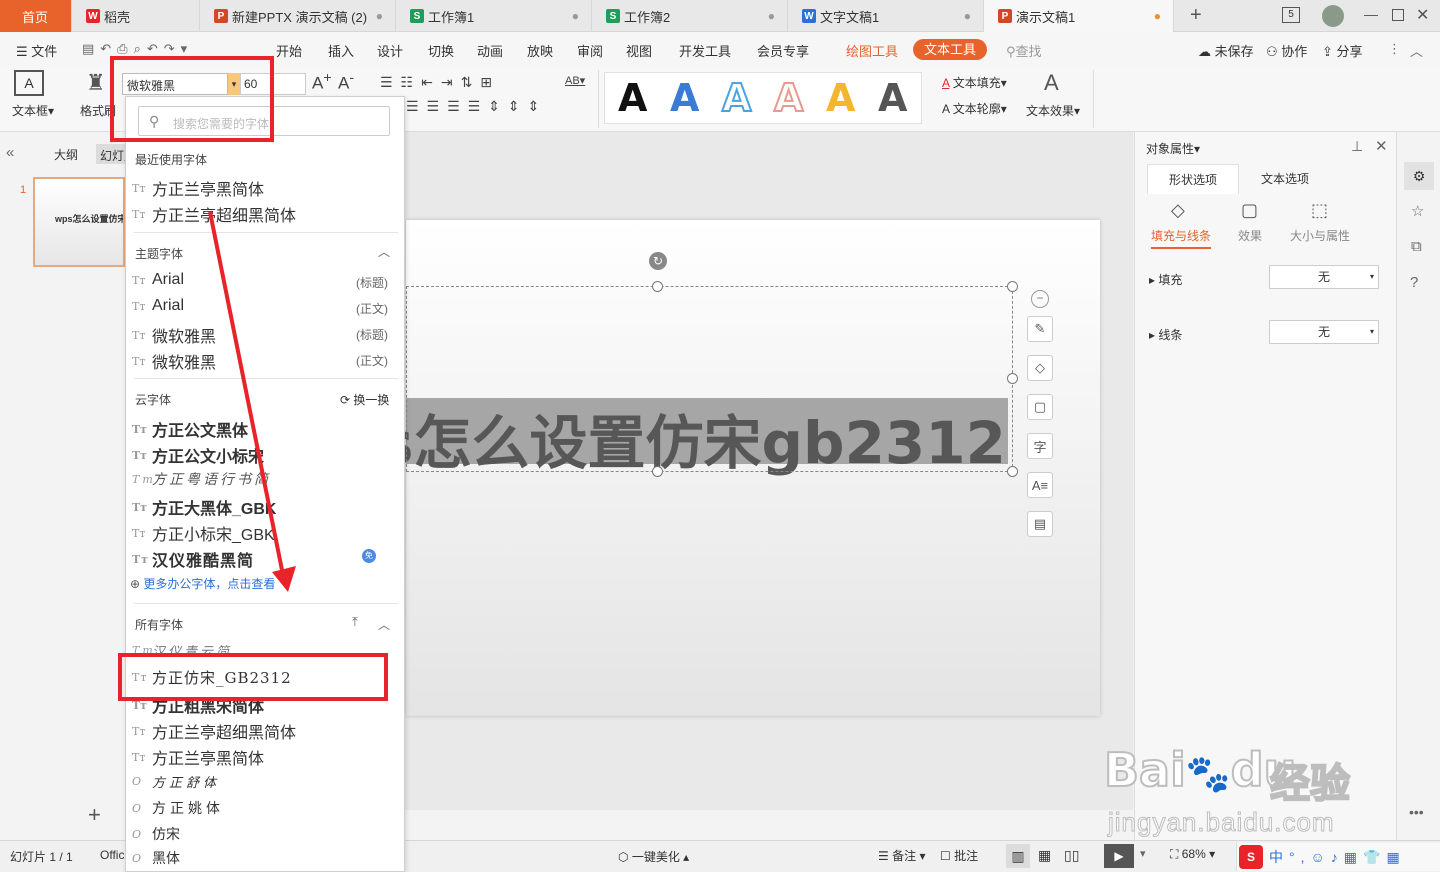 This screenshot has height=872, width=1440. Describe the element at coordinates (36, 16) in the screenshot. I see `tab-home: 首页` at that location.